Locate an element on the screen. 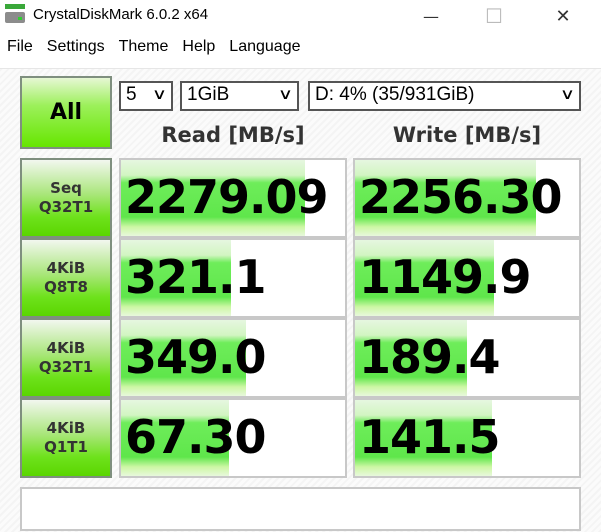  test-button-0: Seq Q32T1 is located at coordinates (66, 198).